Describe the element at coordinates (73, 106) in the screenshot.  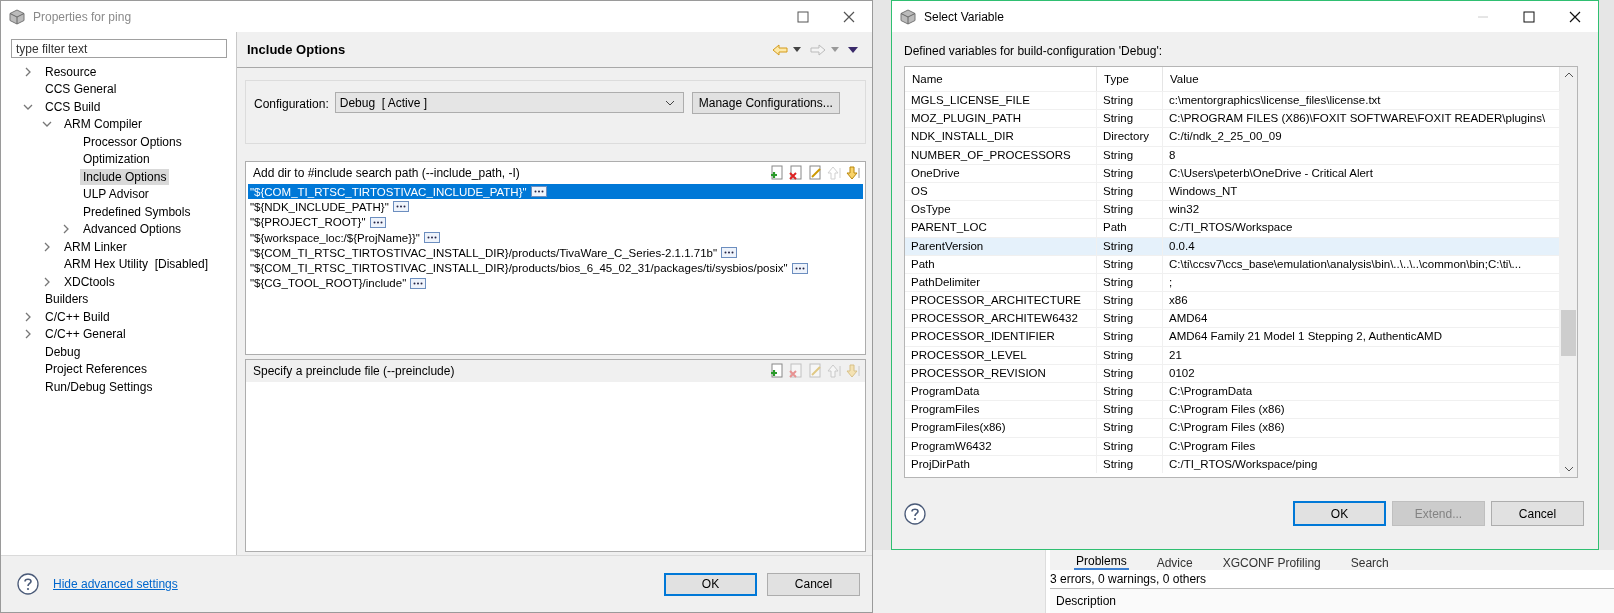
I see `tree-item: CCS Build` at that location.